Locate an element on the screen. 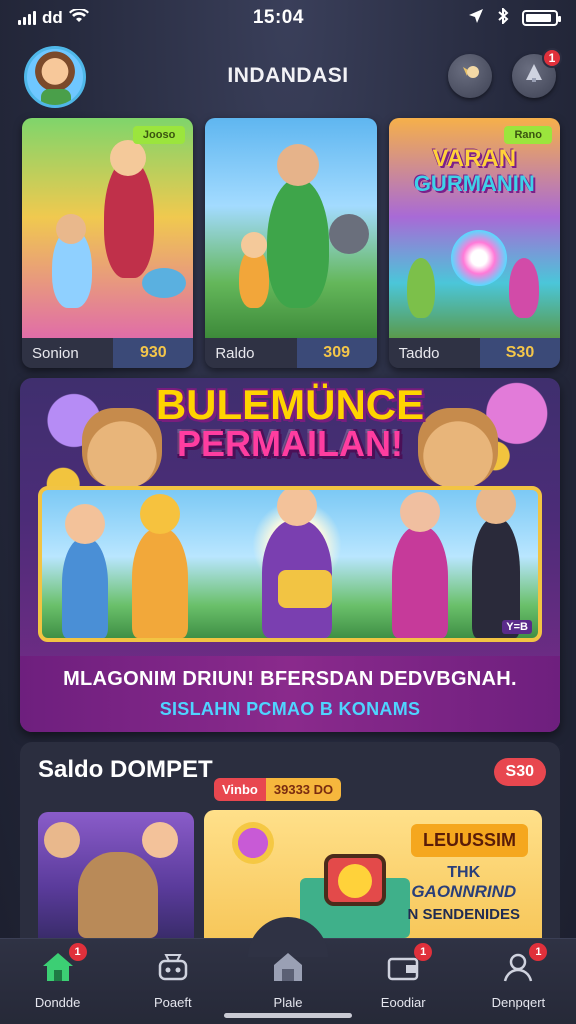 This screenshot has height=1024, width=576. home-icon: 1 is located at coordinates (63, 964).